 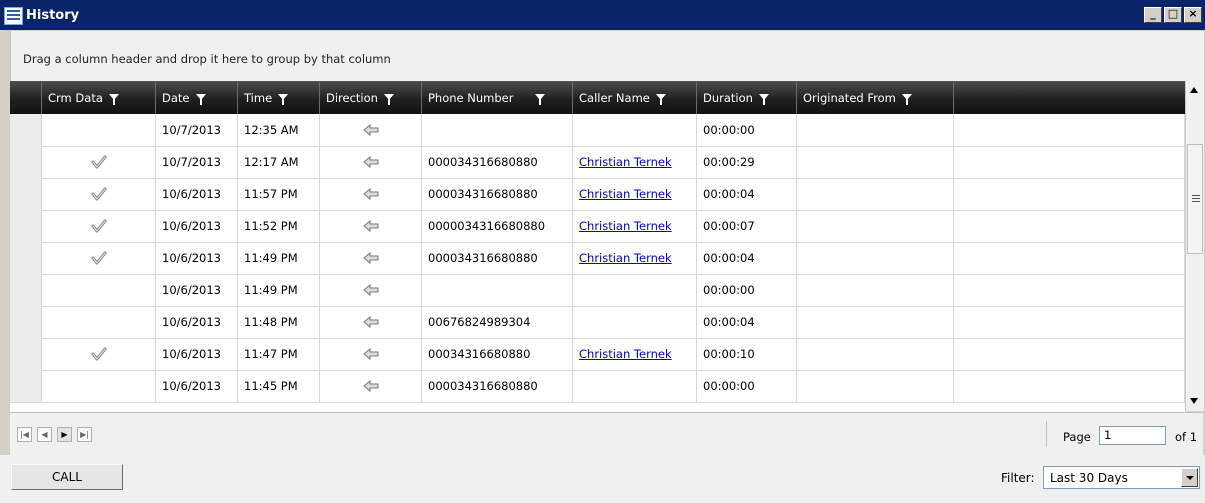 What do you see at coordinates (67, 477) in the screenshot?
I see `call-button: CALL` at bounding box center [67, 477].